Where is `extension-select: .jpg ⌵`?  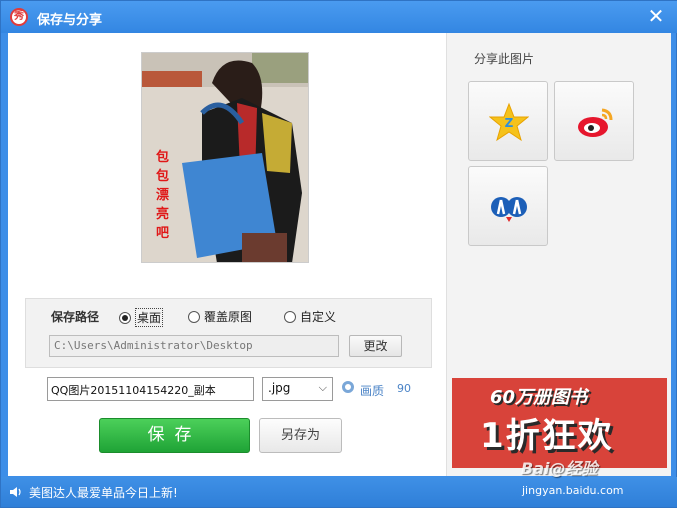 extension-select: .jpg ⌵ is located at coordinates (297, 389).